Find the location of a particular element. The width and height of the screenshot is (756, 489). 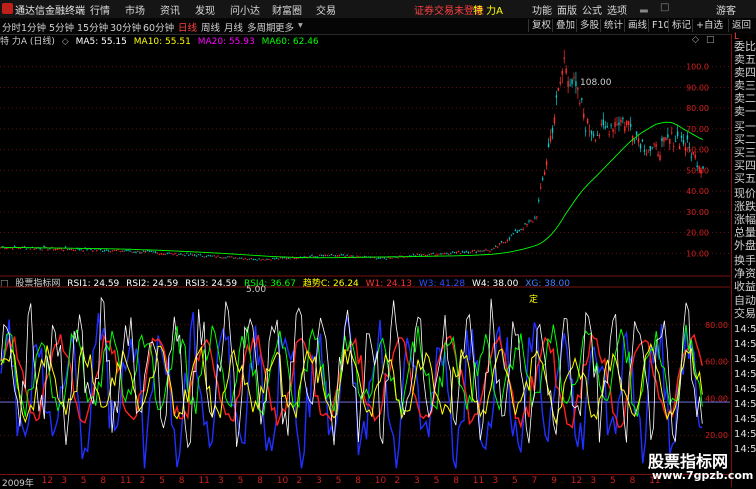

menu-trade: 交易 is located at coordinates (326, 9).